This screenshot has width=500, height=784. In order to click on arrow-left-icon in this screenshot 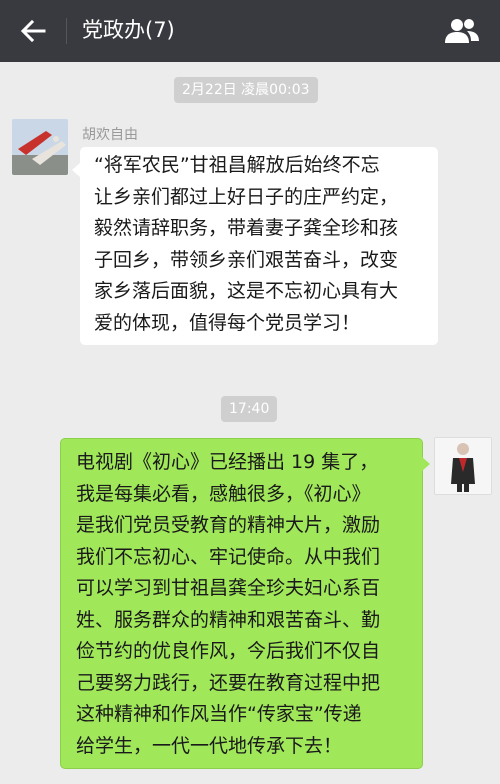, I will do `click(33, 31)`.